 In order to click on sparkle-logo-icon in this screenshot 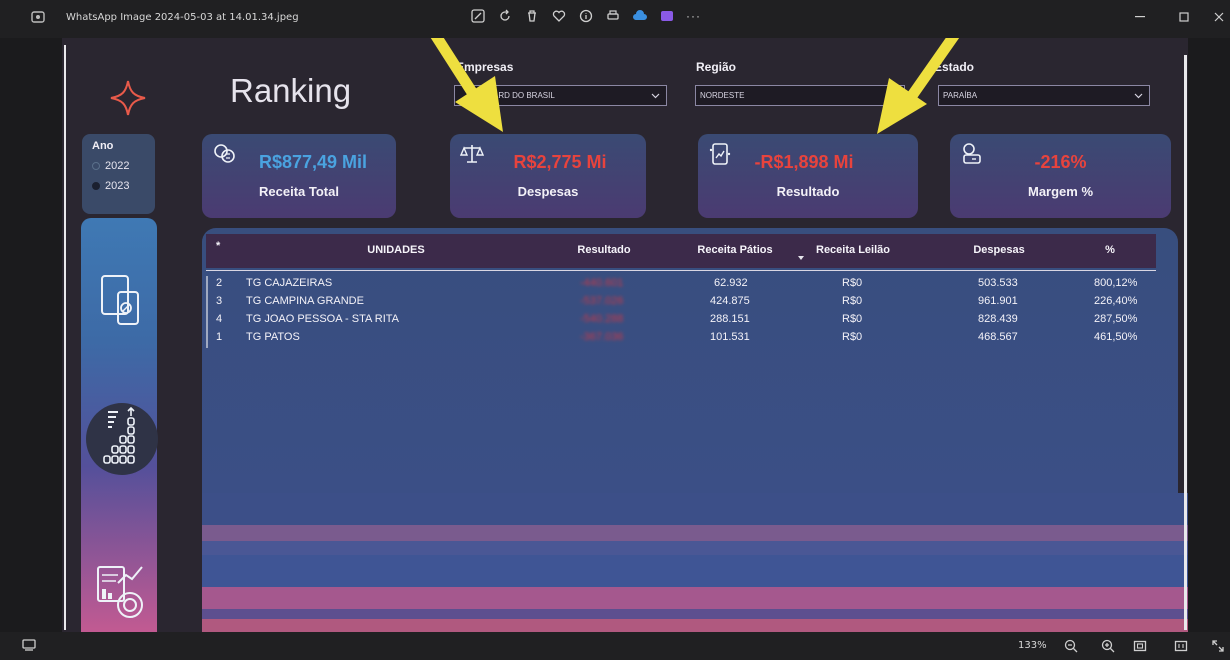, I will do `click(128, 98)`.